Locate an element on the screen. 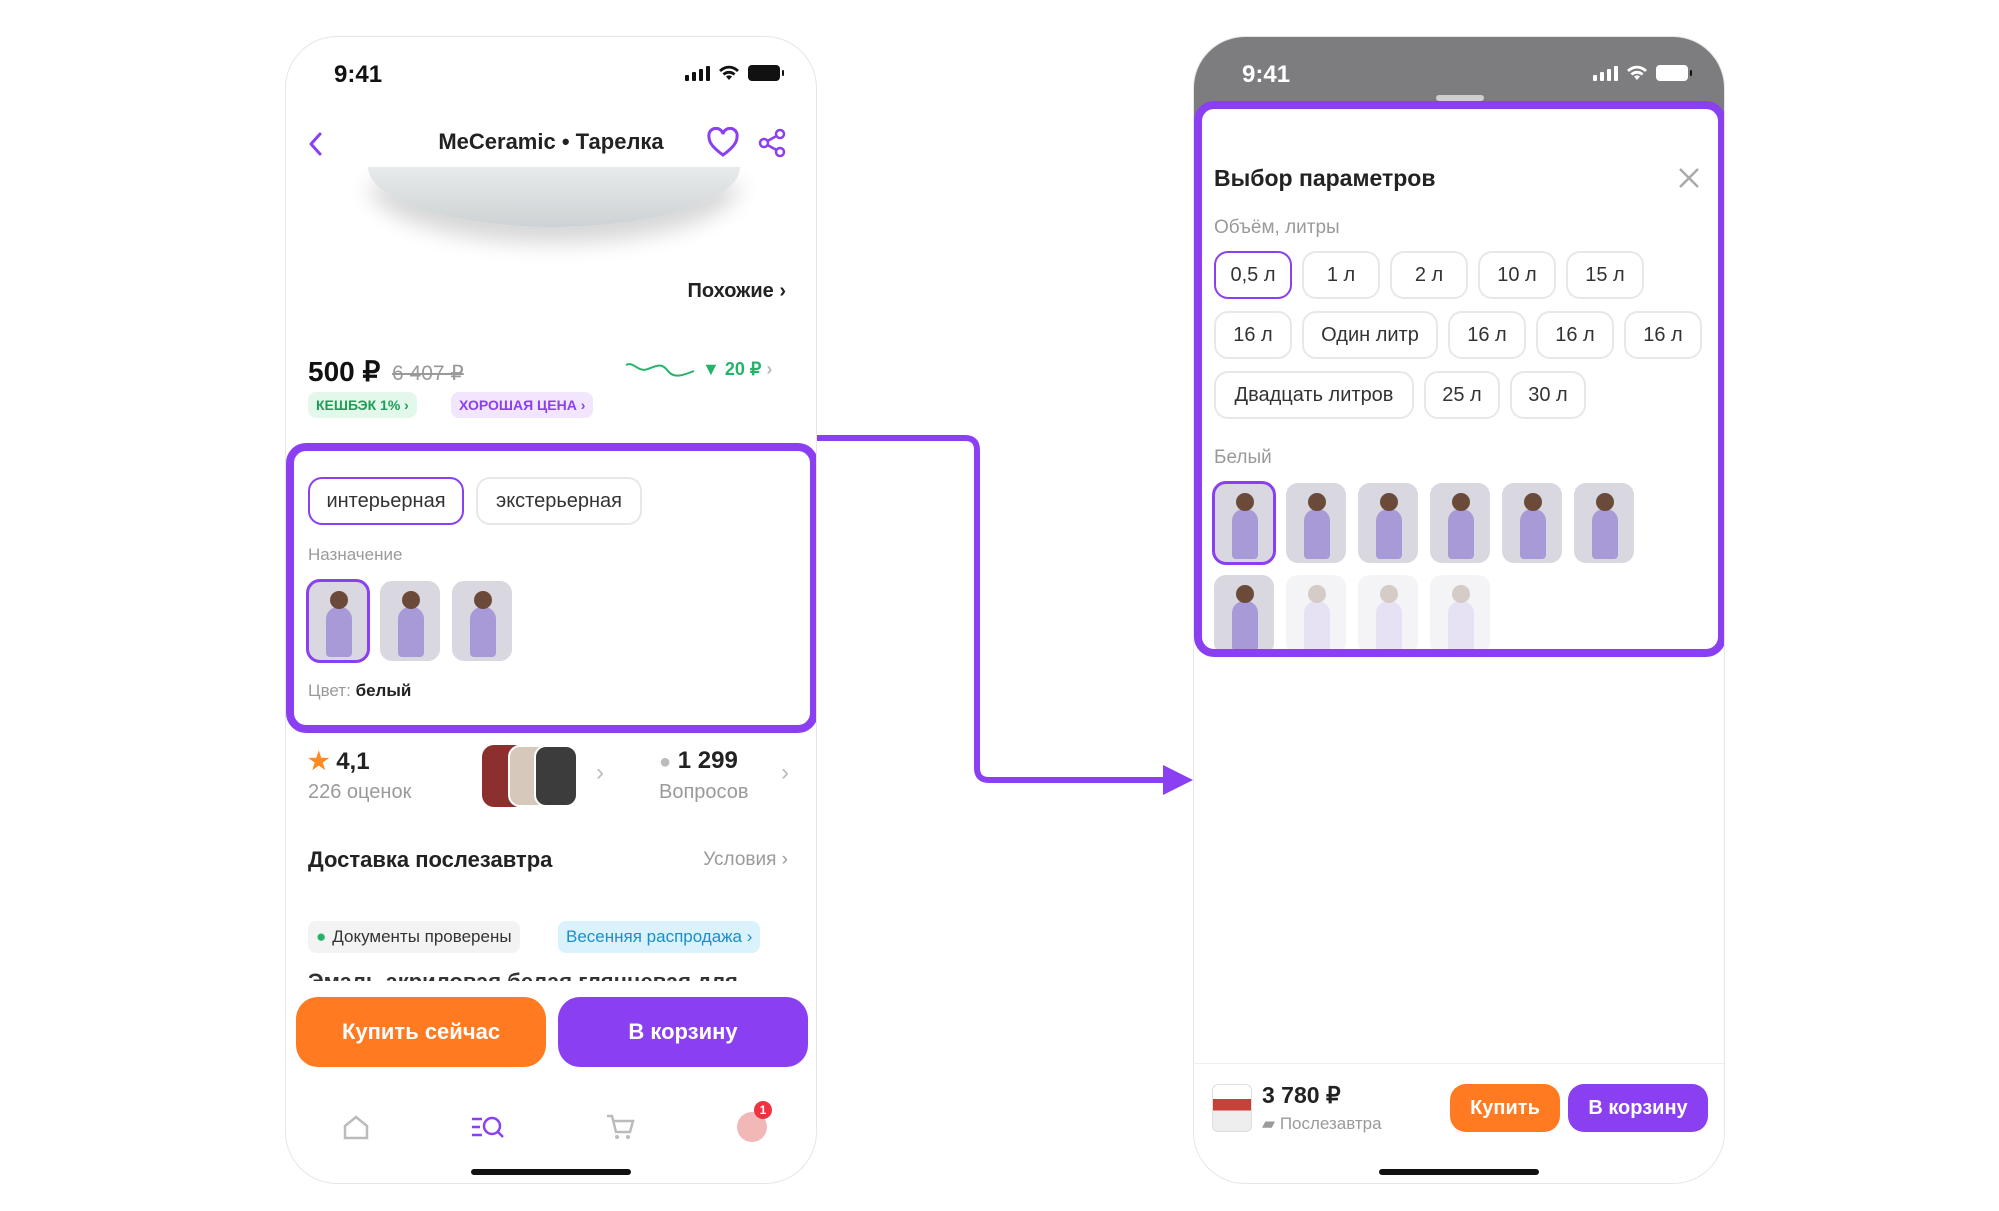  purchase-bar: 3 780 ₽ ▰ Послезавтра Купить В корзину is located at coordinates (1459, 1123).